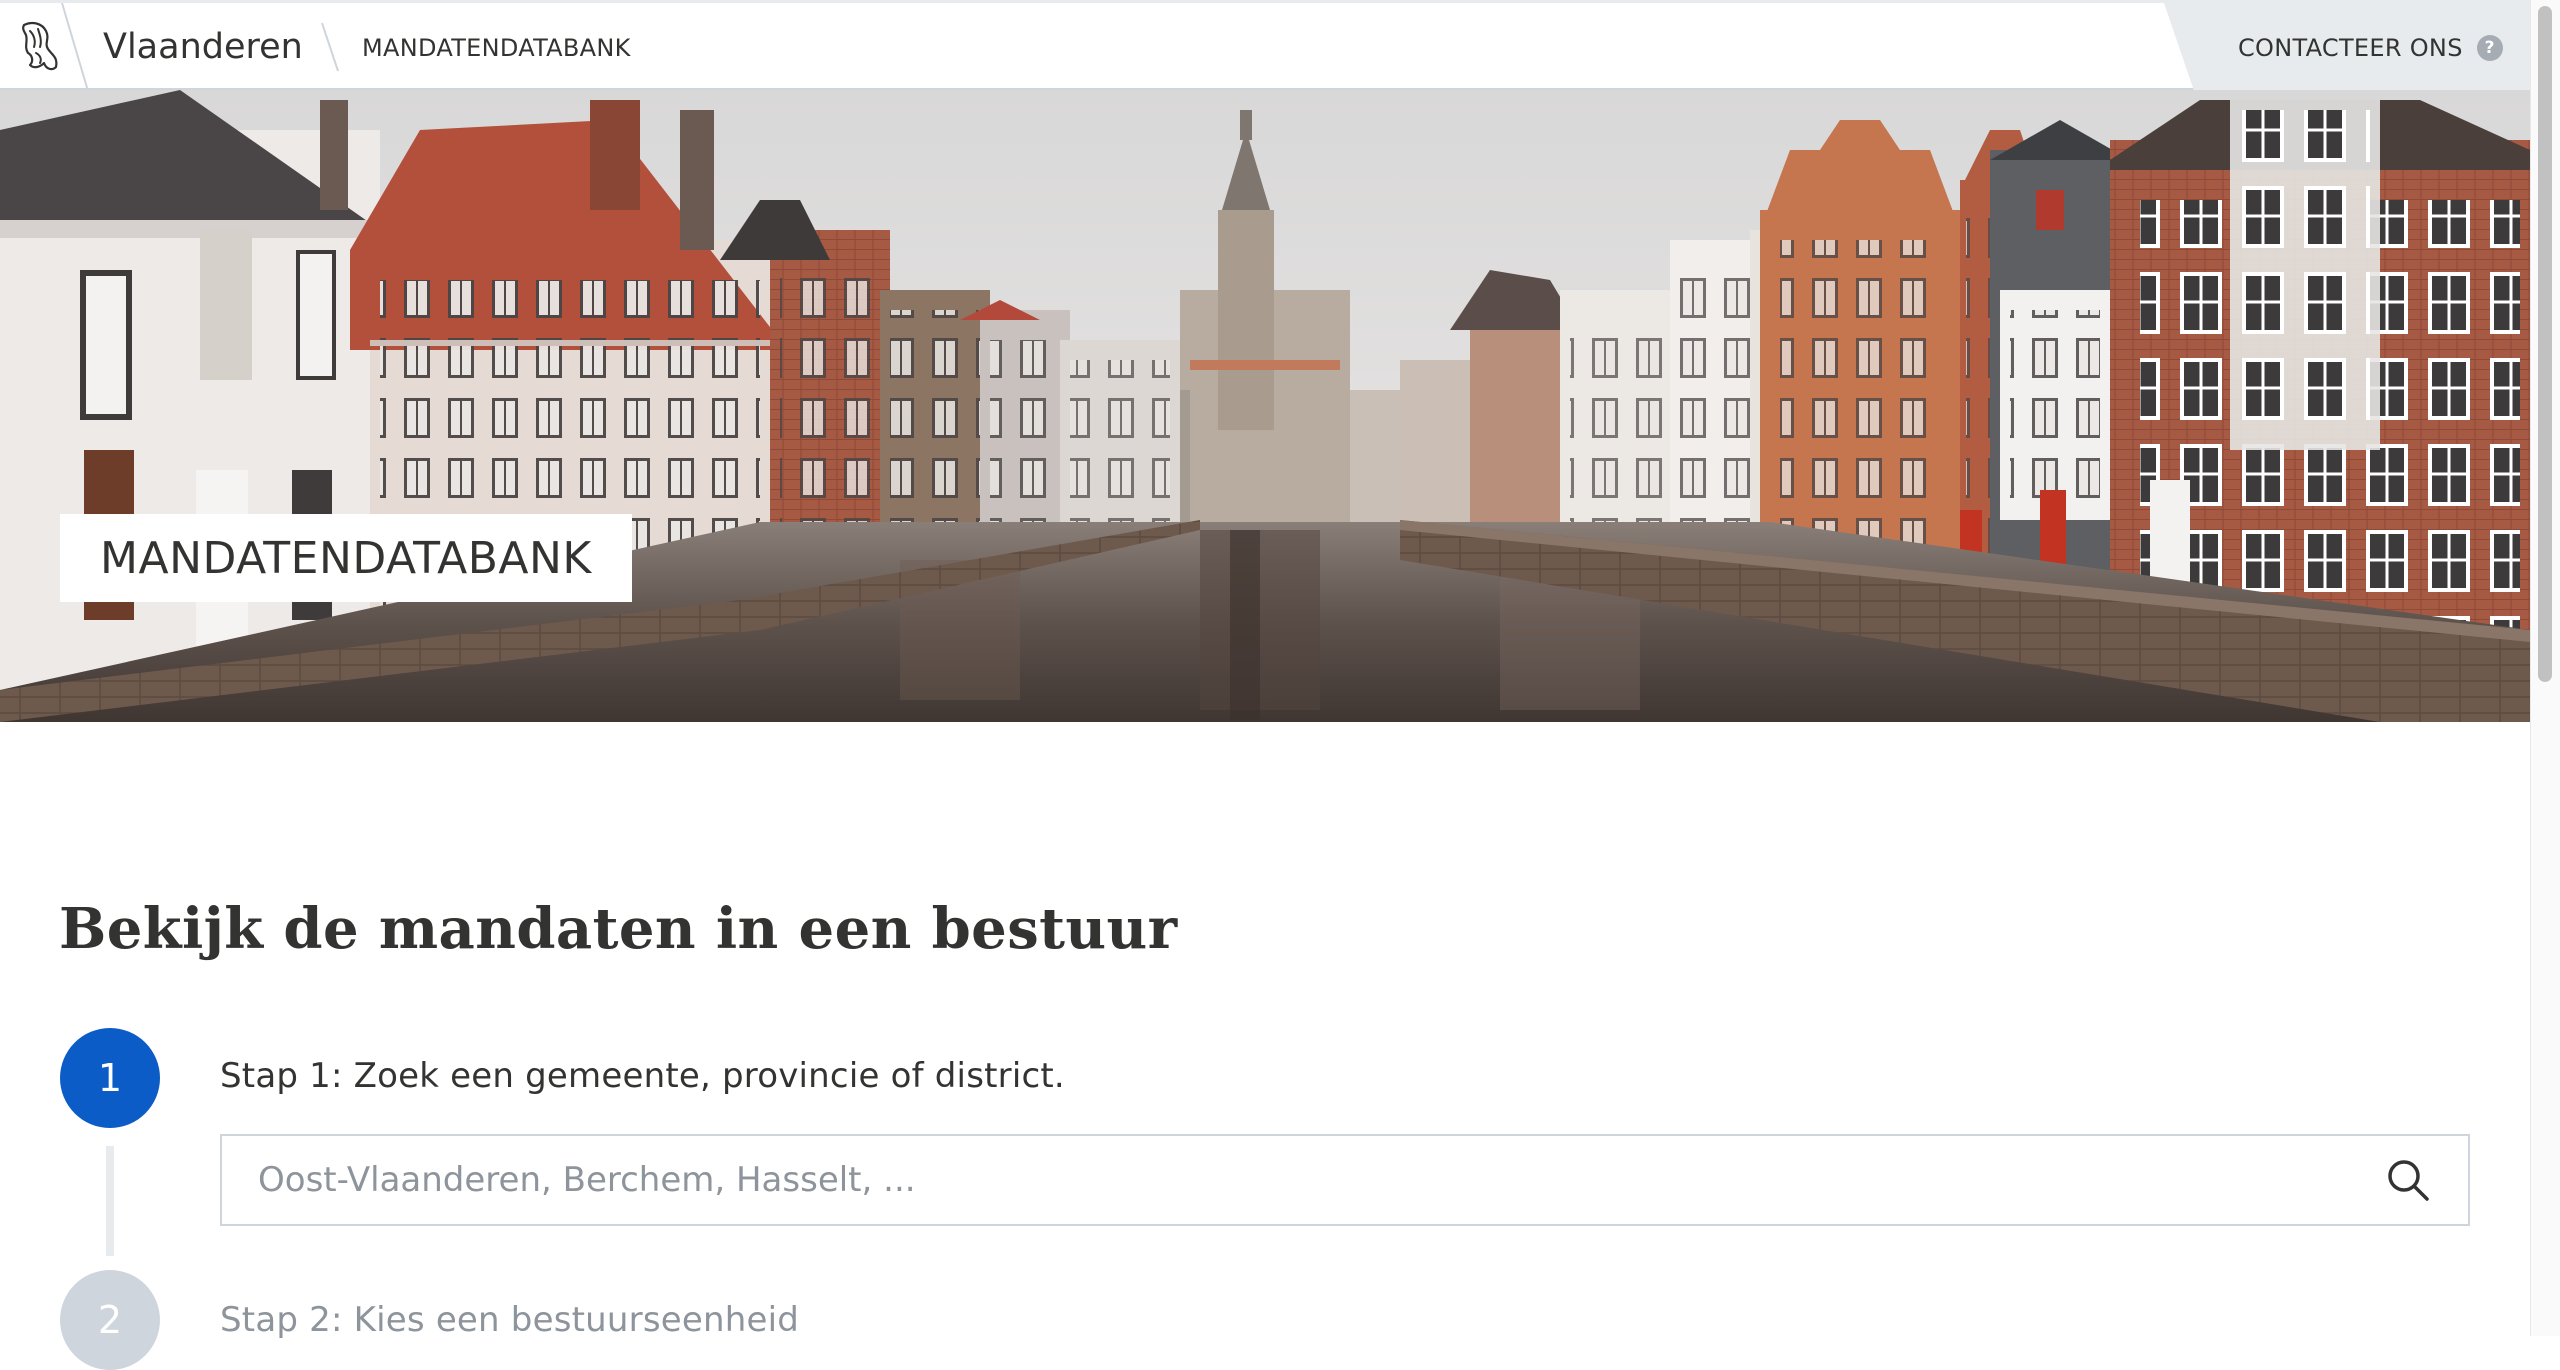 Image resolution: width=2560 pixels, height=1370 pixels. I want to click on page-scrollbar, so click(2545, 668).